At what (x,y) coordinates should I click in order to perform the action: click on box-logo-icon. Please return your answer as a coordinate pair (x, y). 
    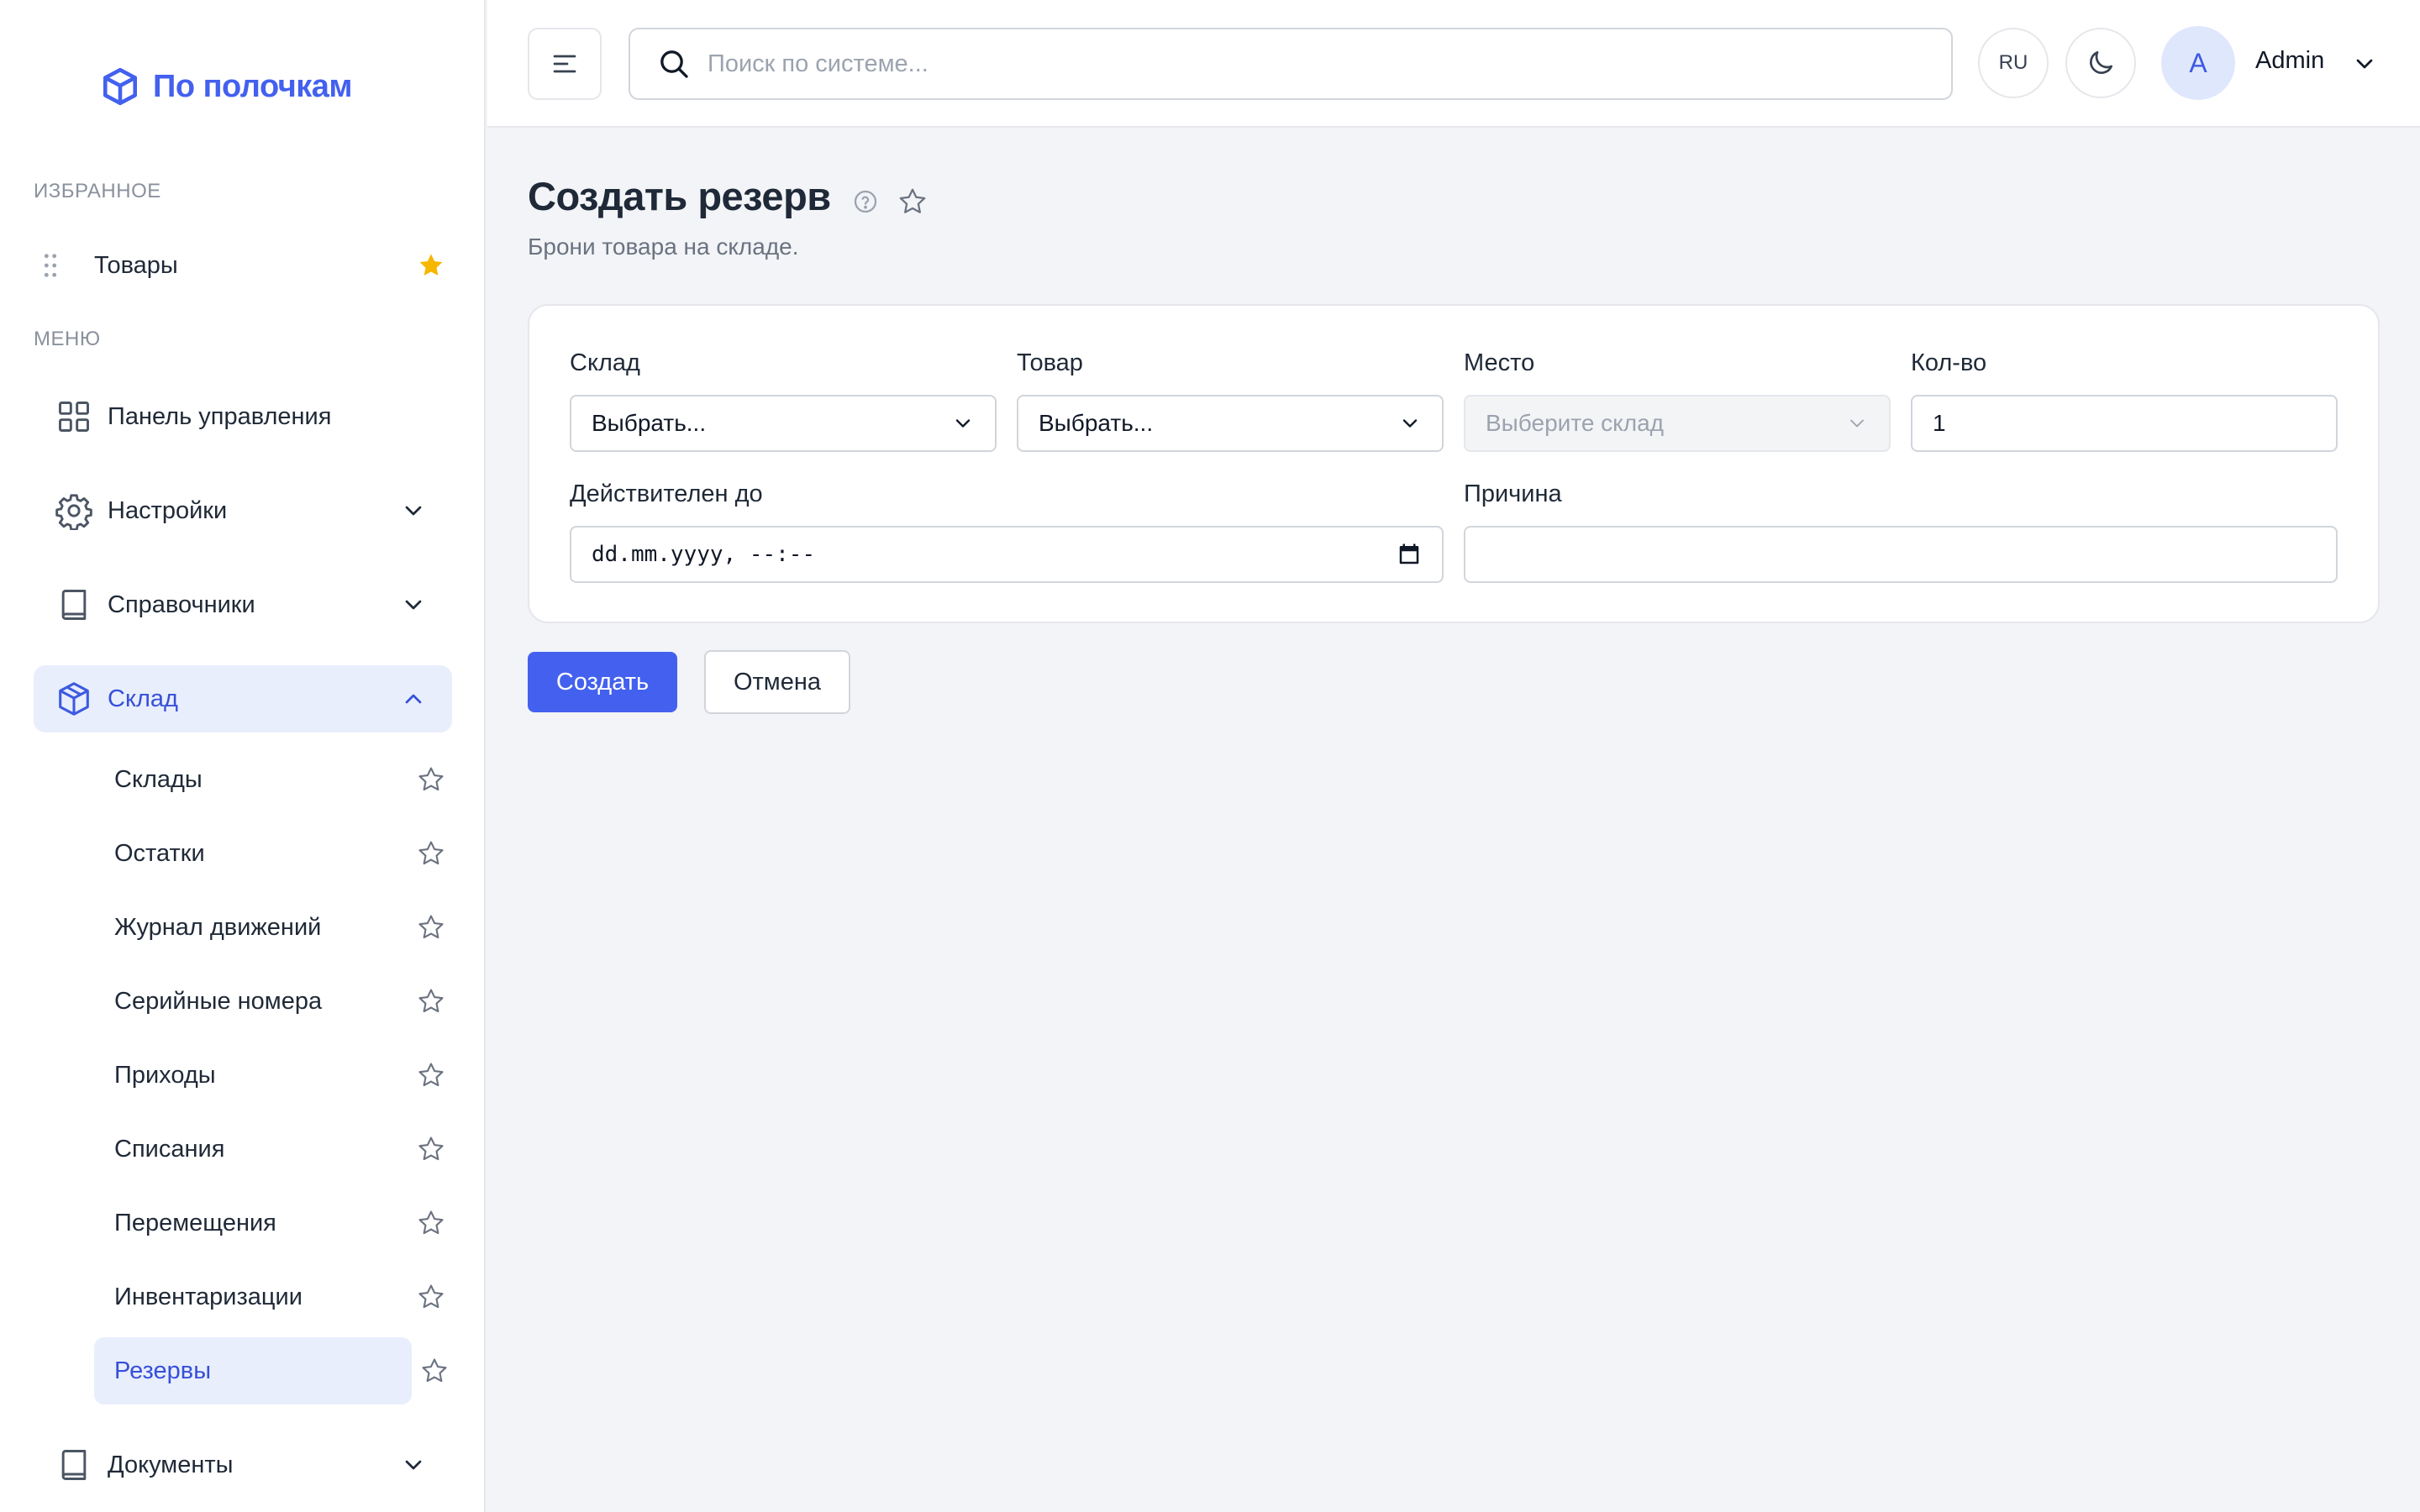
    Looking at the image, I should click on (120, 87).